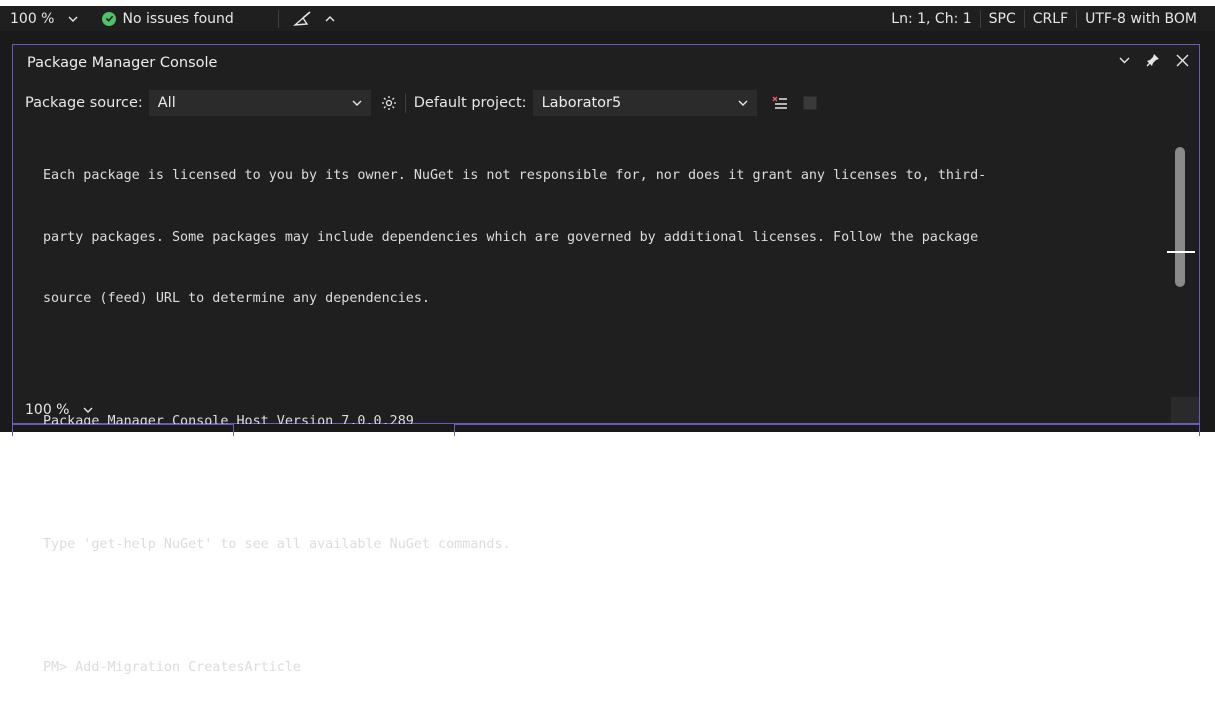 This screenshot has width=1215, height=720. What do you see at coordinates (123, 430) in the screenshot?
I see `lower-panel-left` at bounding box center [123, 430].